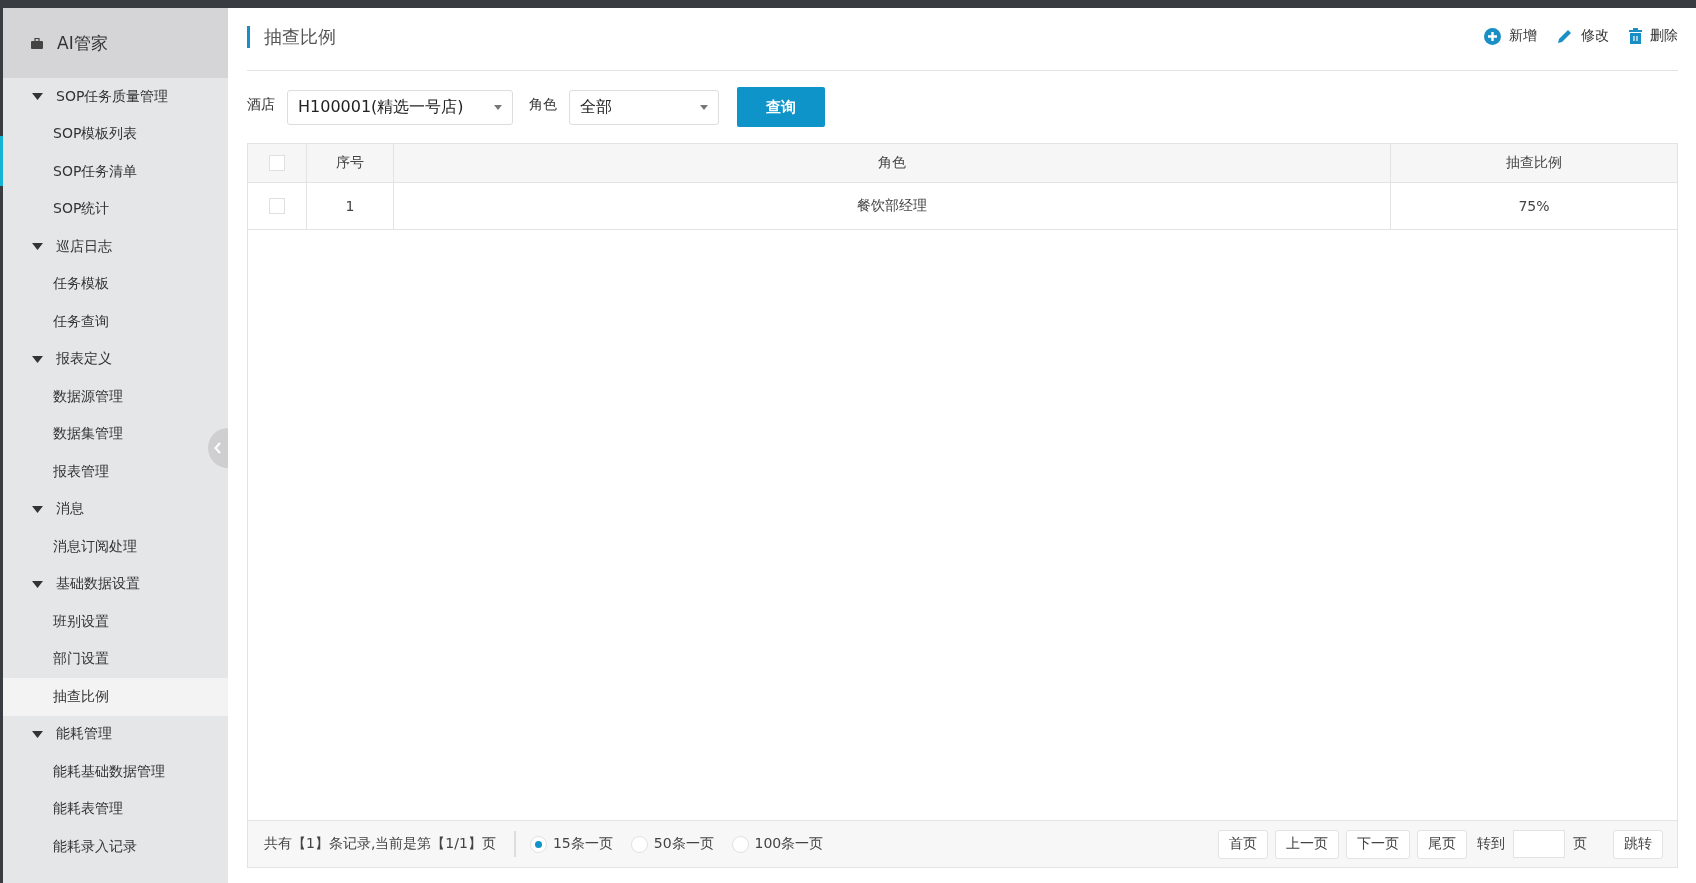  I want to click on add-link: 新增, so click(1510, 36).